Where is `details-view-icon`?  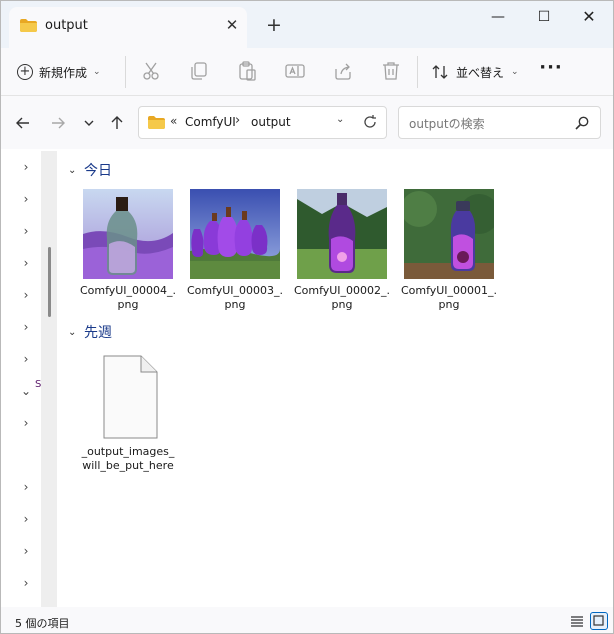
details-view-icon is located at coordinates (577, 621).